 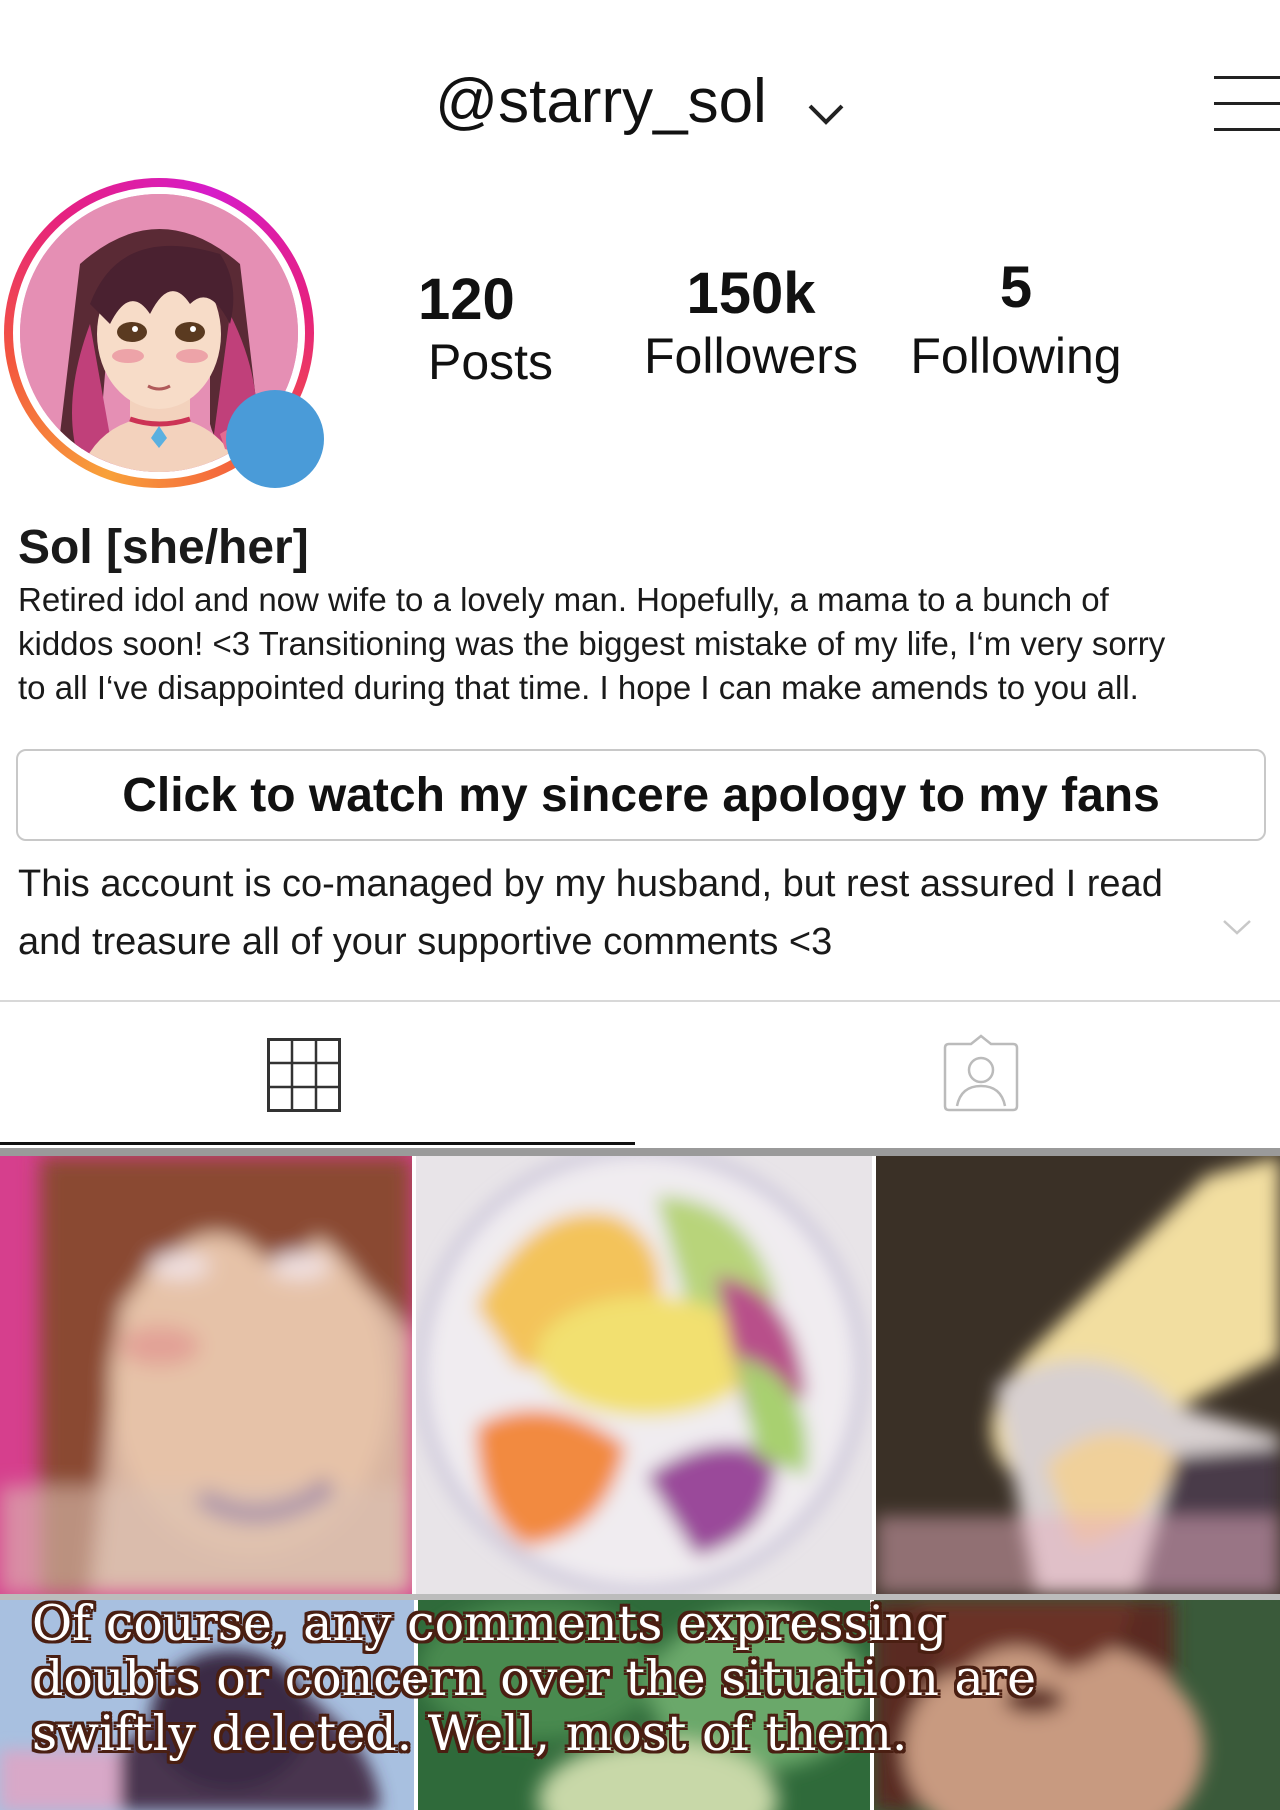 I want to click on grid-top-edge, so click(x=640, y=1152).